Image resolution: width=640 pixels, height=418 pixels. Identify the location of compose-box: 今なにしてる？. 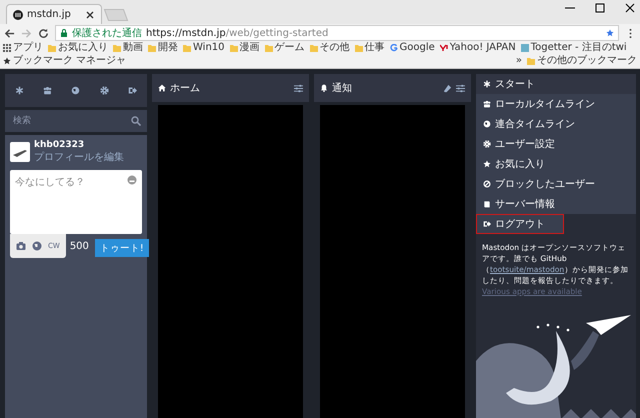
(76, 202).